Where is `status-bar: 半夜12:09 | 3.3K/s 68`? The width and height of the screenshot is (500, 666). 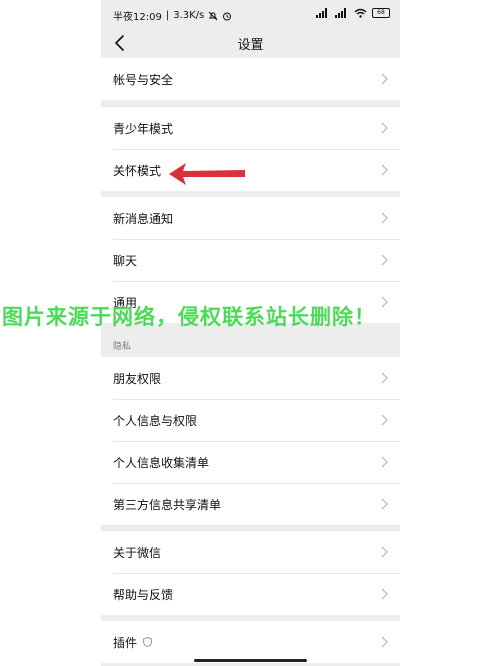 status-bar: 半夜12:09 | 3.3K/s 68 is located at coordinates (250, 14).